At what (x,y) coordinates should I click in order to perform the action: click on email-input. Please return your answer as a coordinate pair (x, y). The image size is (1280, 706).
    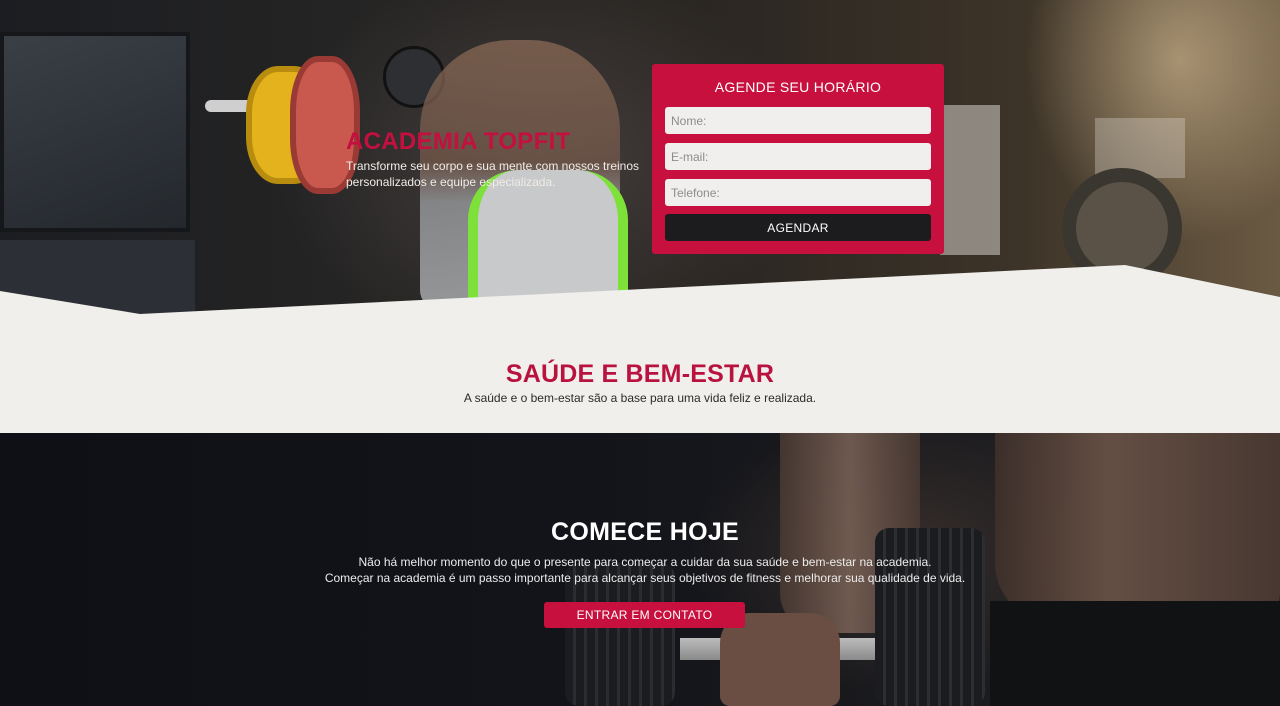
    Looking at the image, I should click on (798, 156).